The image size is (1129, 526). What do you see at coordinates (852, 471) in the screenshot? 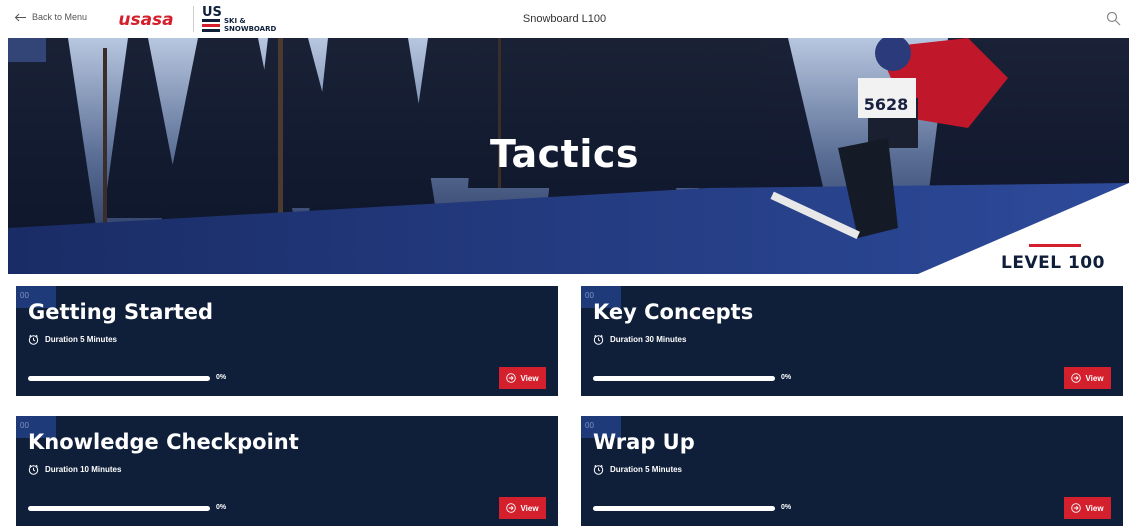
I see `module-card: 00 Wrap Up Duration 5 Minutes 0% View` at bounding box center [852, 471].